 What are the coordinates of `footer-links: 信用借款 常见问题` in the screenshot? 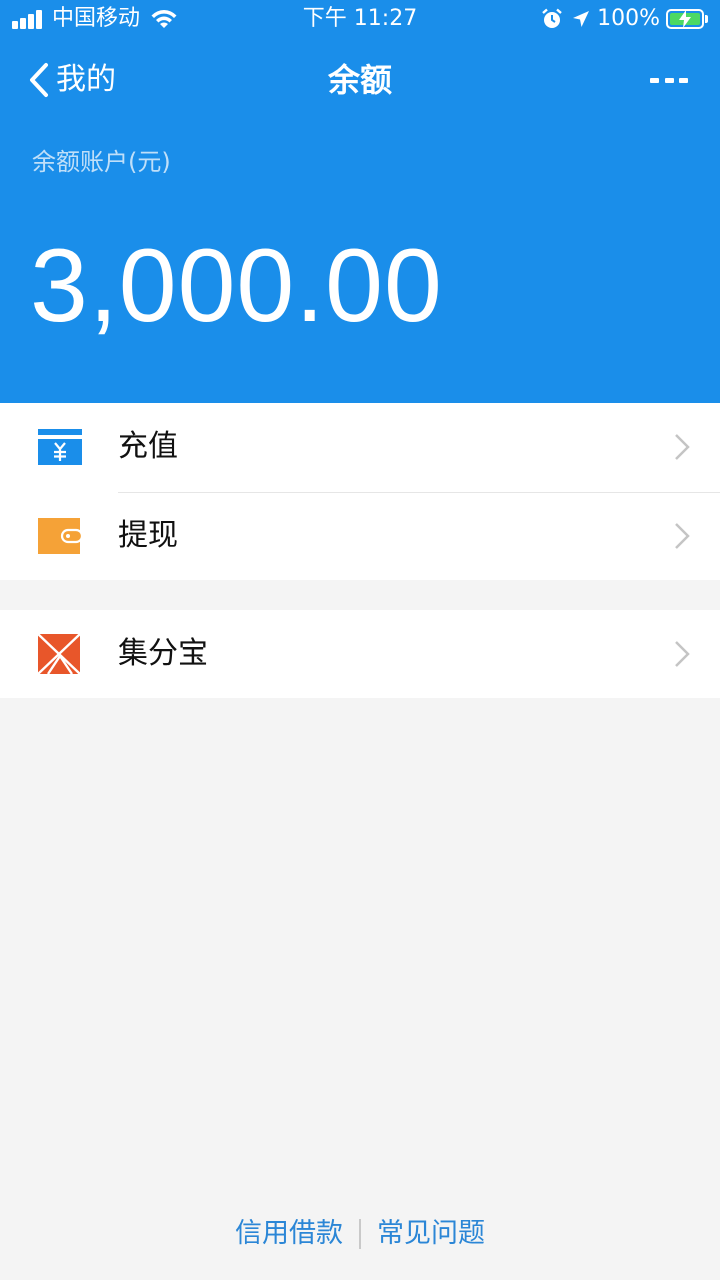 It's located at (360, 1234).